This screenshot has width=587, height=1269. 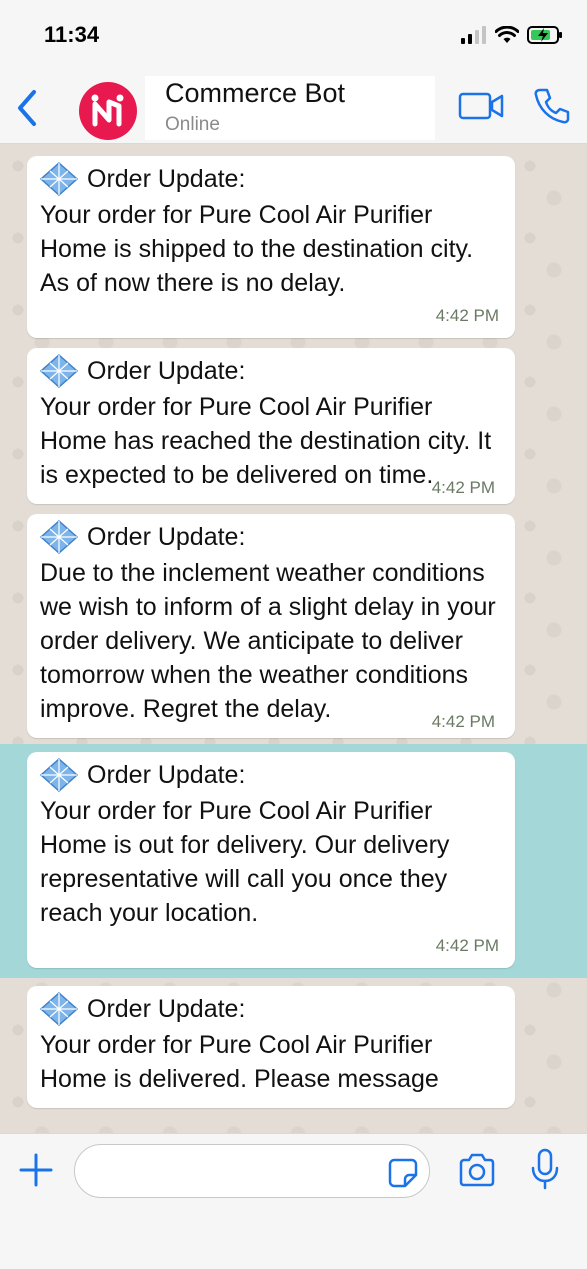 I want to click on bot-logo-icon, so click(x=107, y=110).